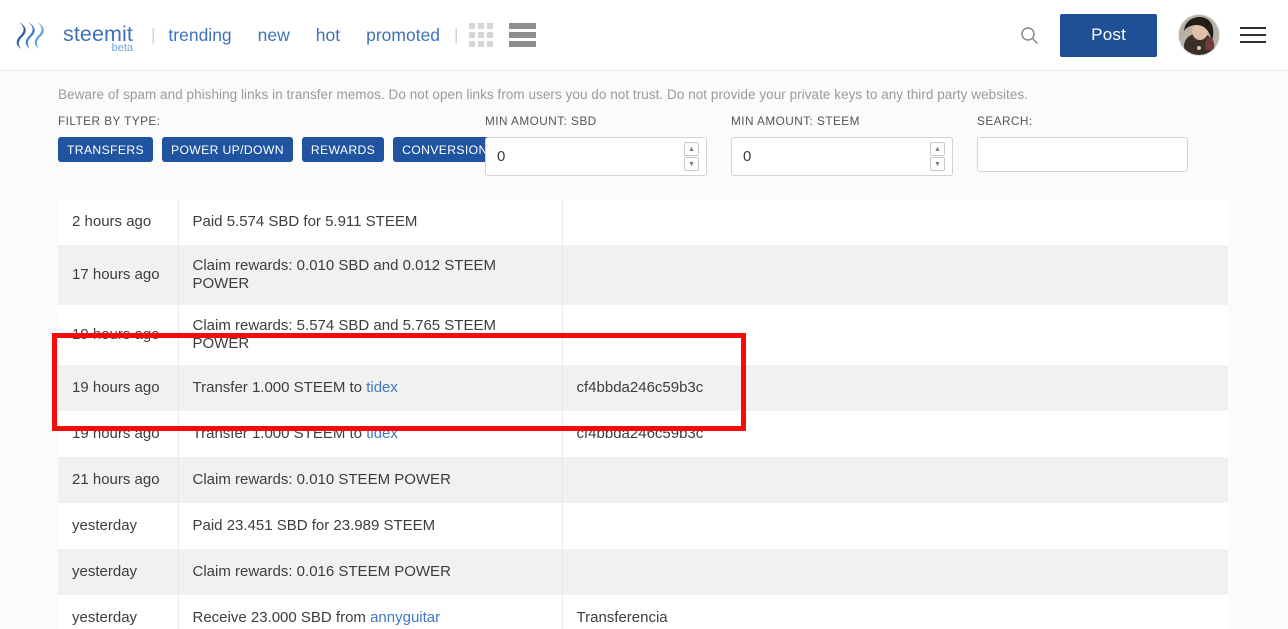 Image resolution: width=1288 pixels, height=629 pixels. I want to click on transaction-description-text: Paid 5.574 SBD for 5.911 STEEM, so click(305, 221).